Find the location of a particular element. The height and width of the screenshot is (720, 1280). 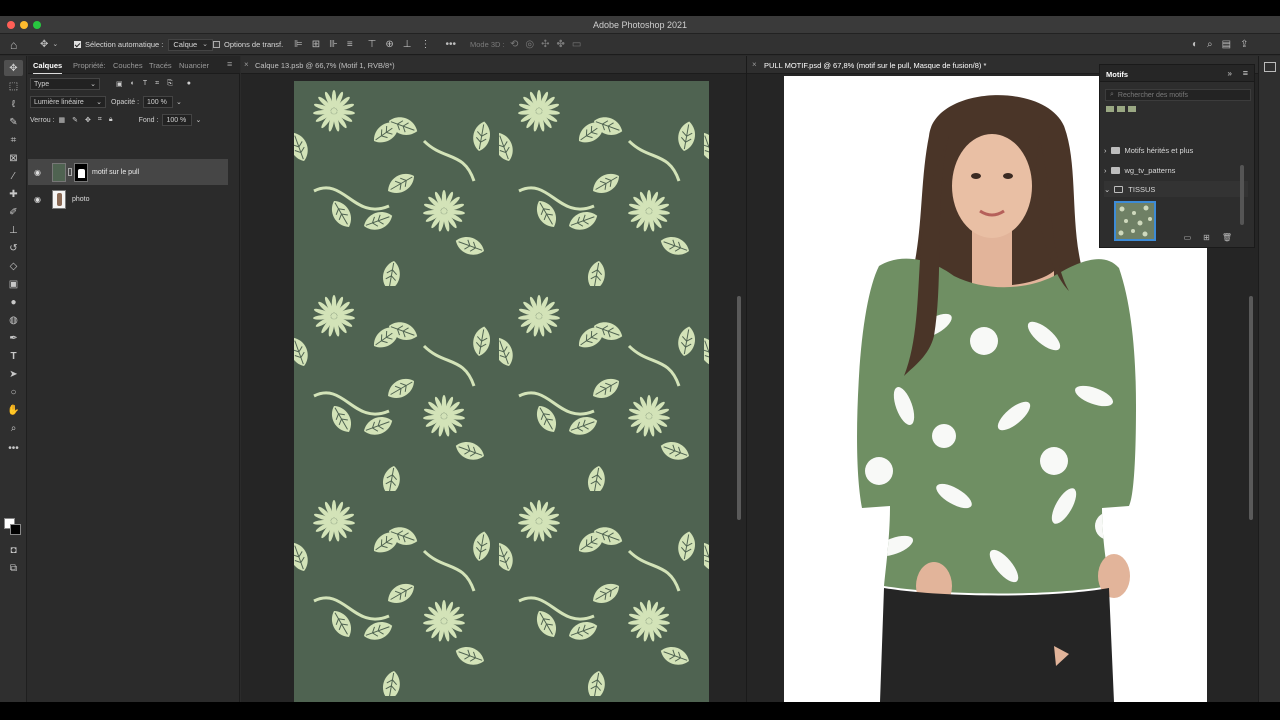

align-hcenter-icon: ⊞ is located at coordinates (316, 44).